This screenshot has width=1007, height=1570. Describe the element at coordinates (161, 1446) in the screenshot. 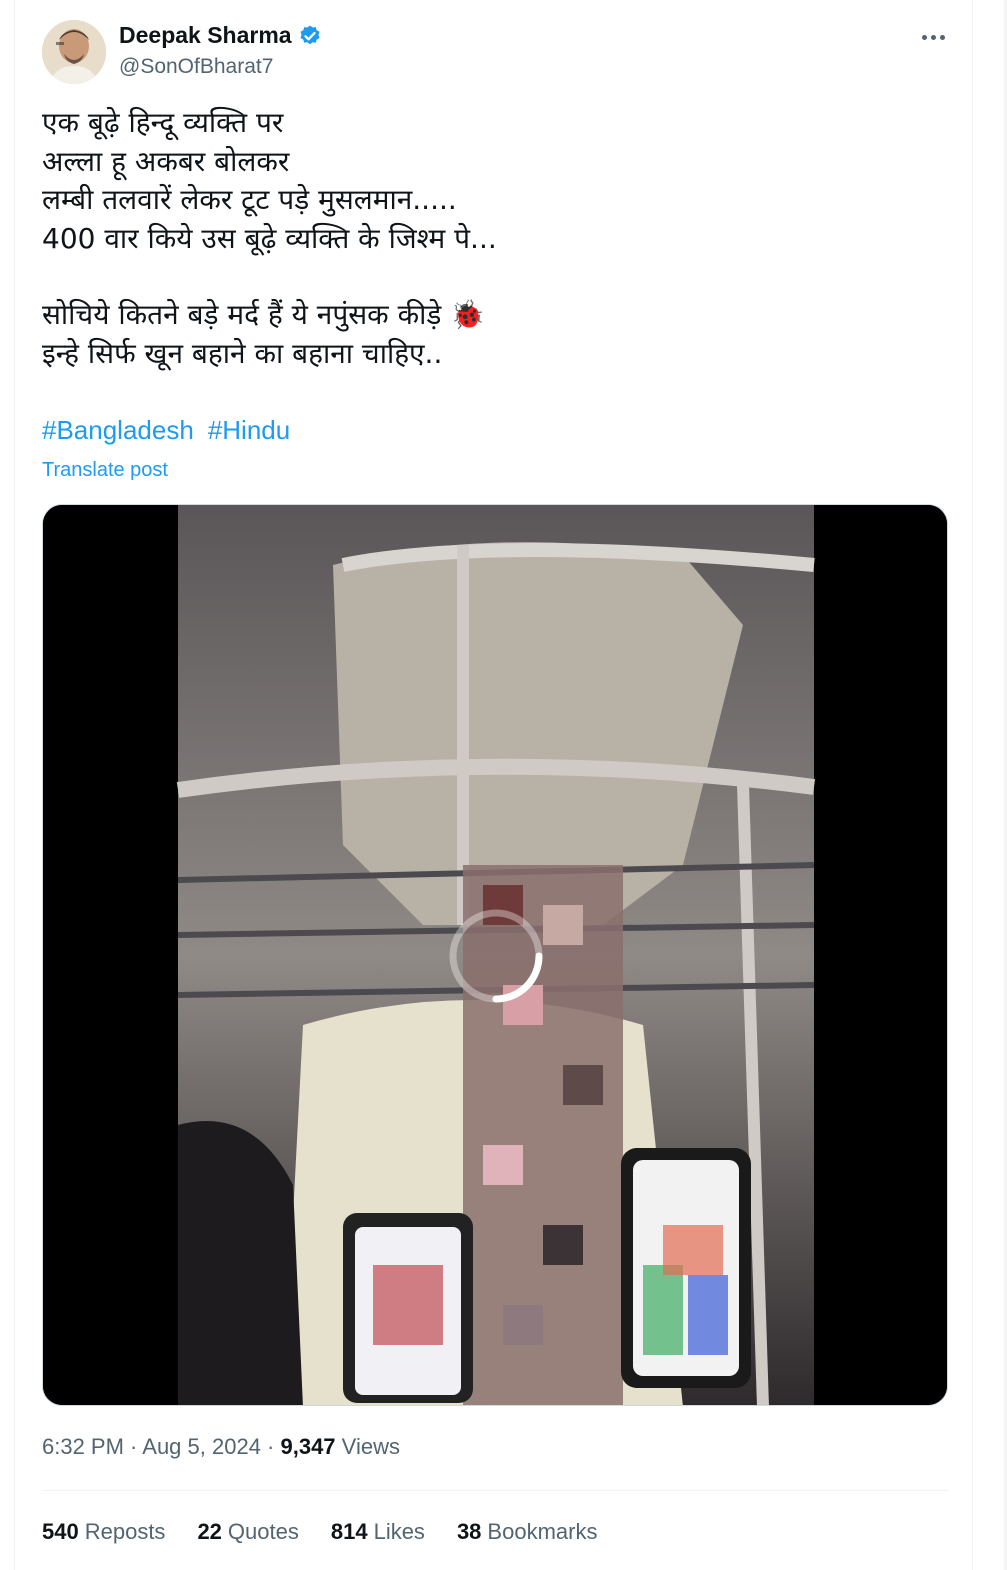

I see `timestamp: 6:32 PM · Aug 5, 2024 ·` at that location.